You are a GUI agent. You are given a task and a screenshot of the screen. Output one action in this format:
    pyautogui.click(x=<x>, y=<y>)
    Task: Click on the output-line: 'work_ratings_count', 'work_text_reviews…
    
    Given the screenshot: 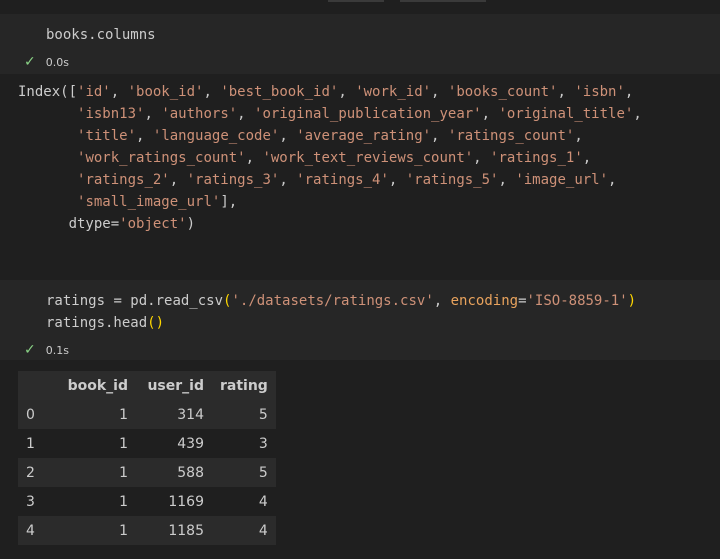 What is the action you would take?
    pyautogui.click(x=334, y=158)
    